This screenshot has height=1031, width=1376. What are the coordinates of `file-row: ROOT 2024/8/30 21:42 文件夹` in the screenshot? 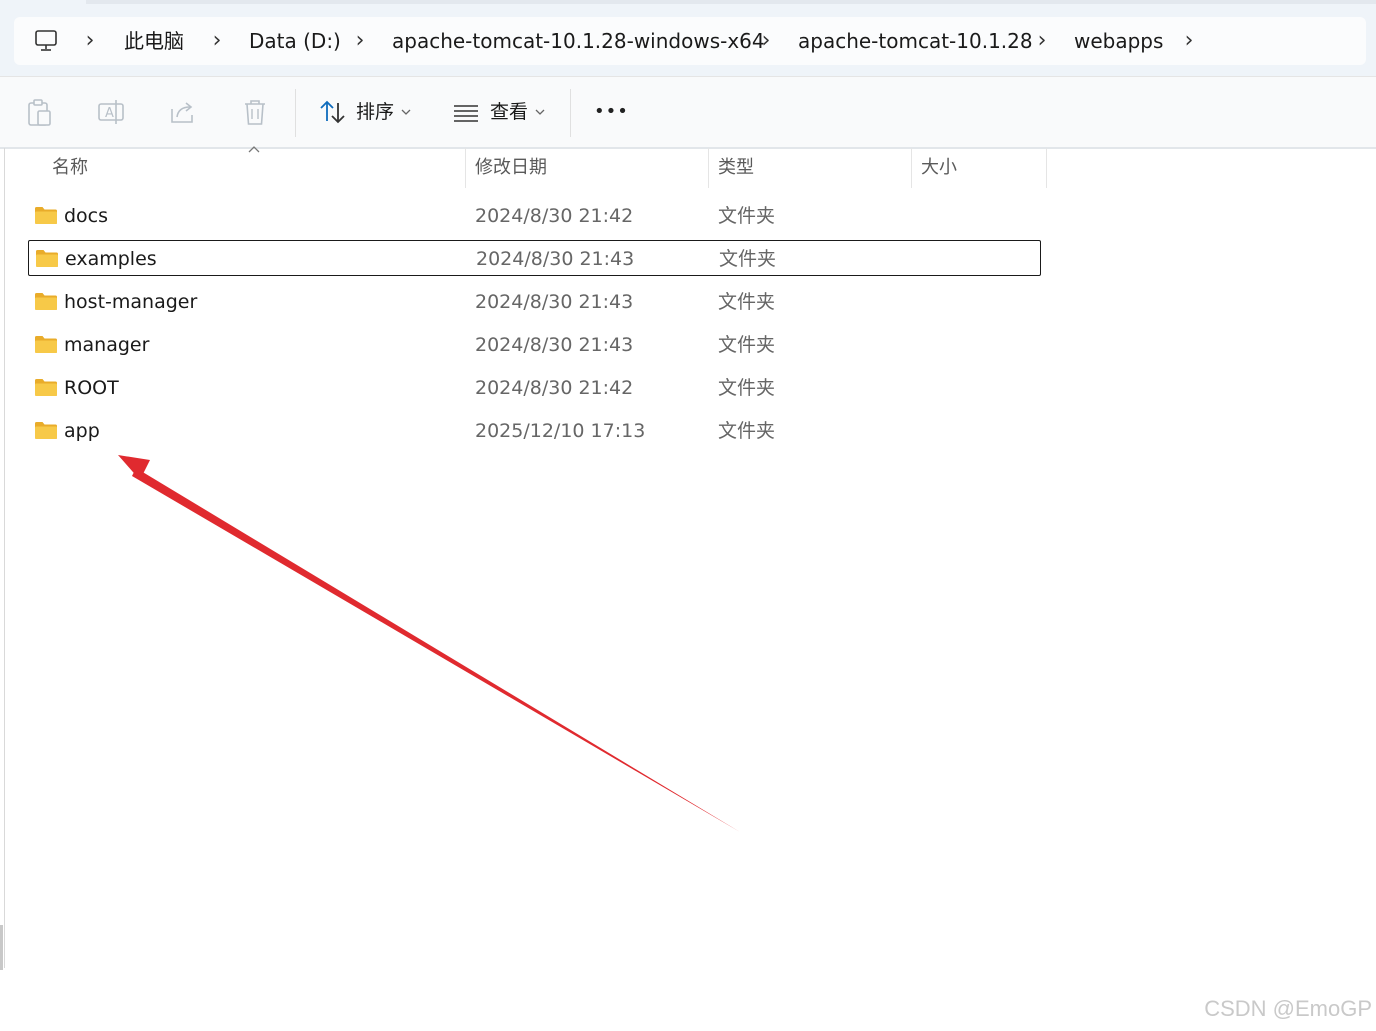 It's located at (534, 388).